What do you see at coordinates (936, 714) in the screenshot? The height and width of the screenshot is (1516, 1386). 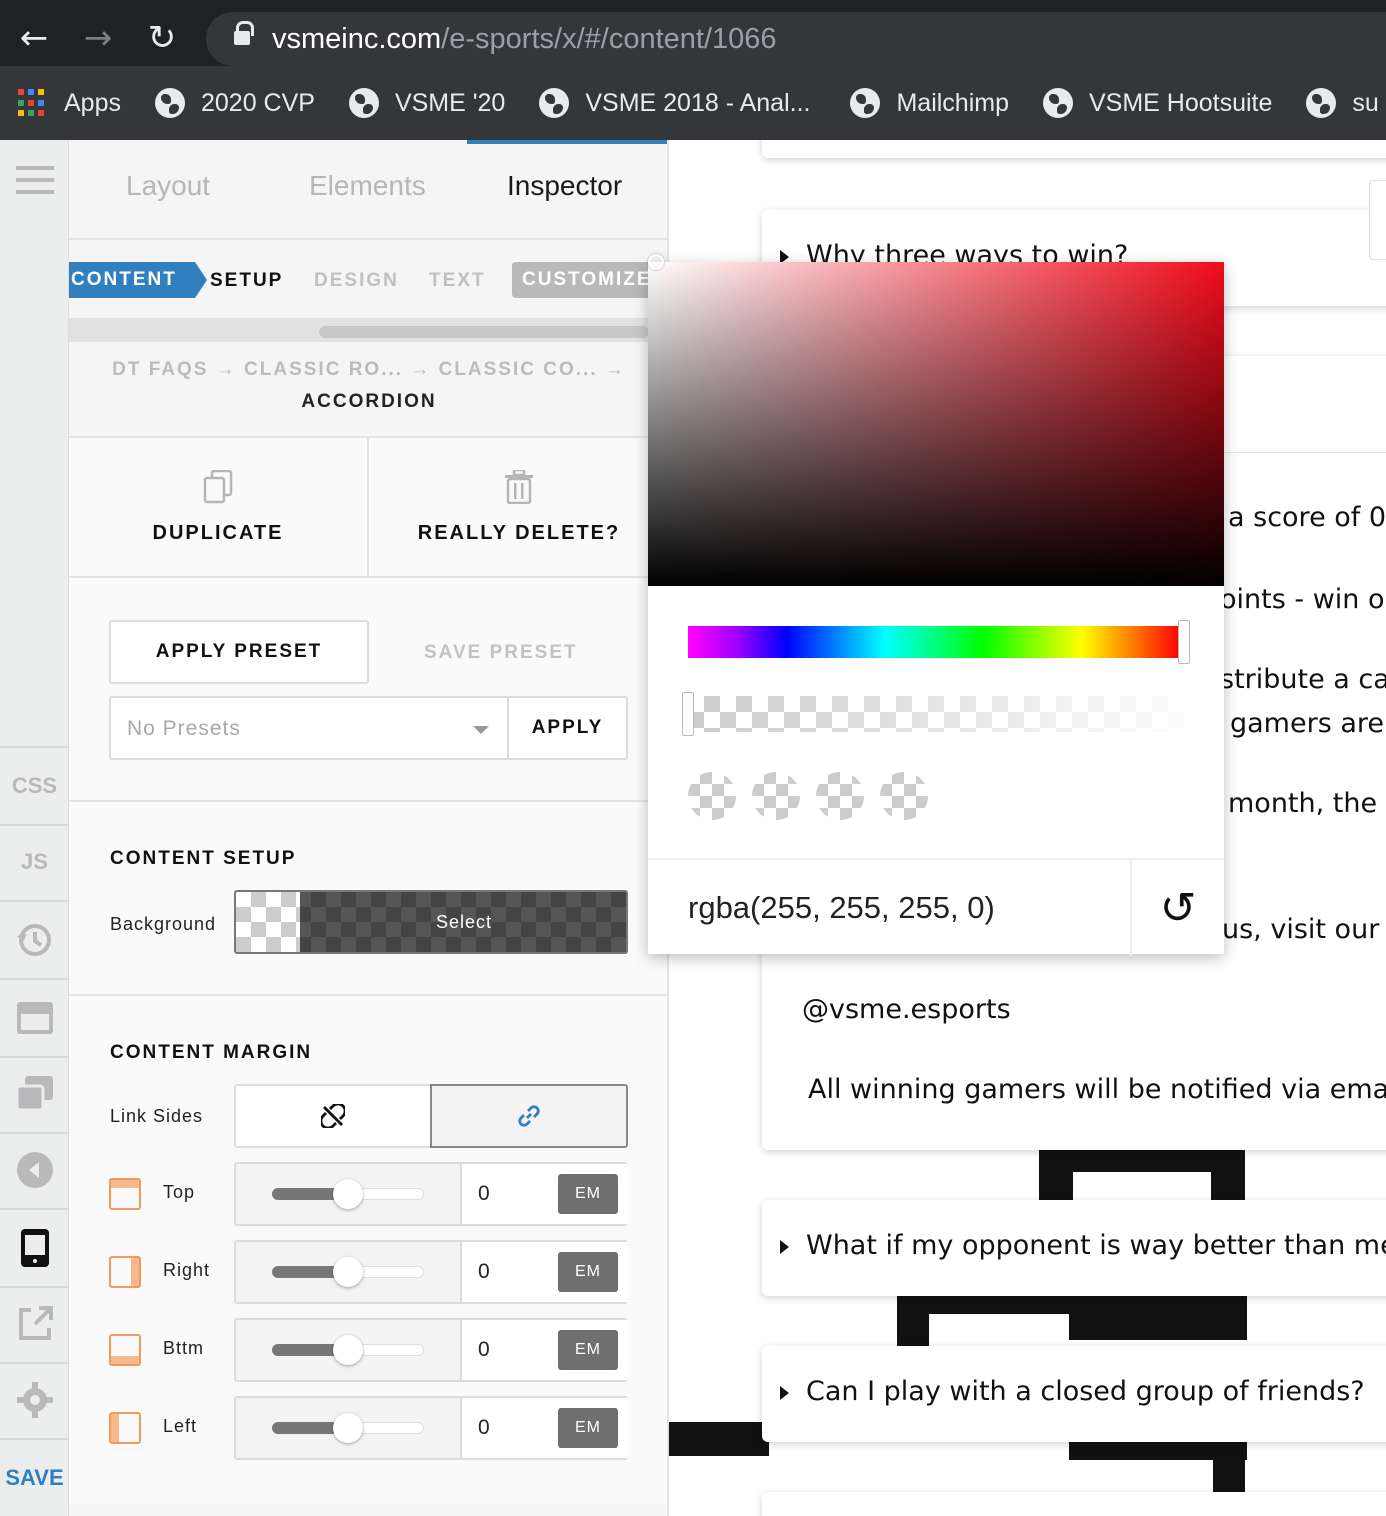 I see `alpha-slider` at bounding box center [936, 714].